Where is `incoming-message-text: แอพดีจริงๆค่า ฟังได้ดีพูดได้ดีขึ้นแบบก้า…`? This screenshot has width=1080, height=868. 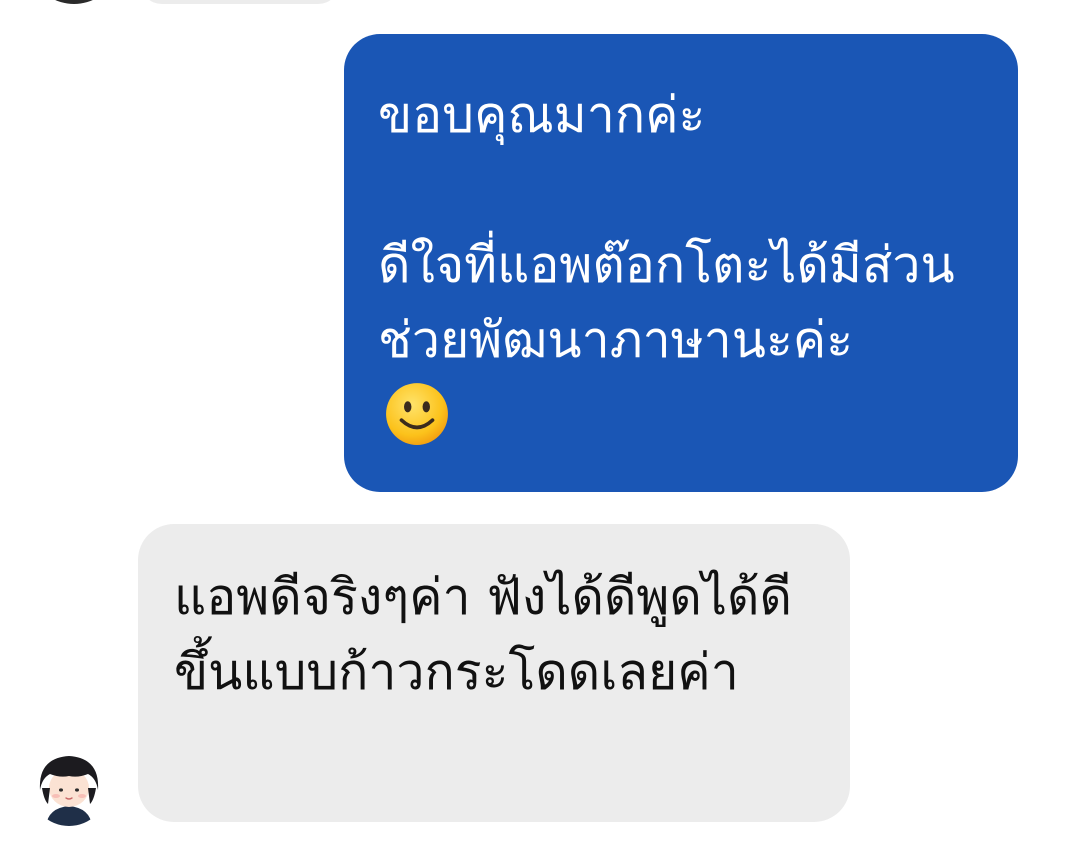 incoming-message-text: แอพดีจริงๆค่า ฟังได้ดีพูดได้ดีขึ้นแบบก้า… is located at coordinates (483, 634).